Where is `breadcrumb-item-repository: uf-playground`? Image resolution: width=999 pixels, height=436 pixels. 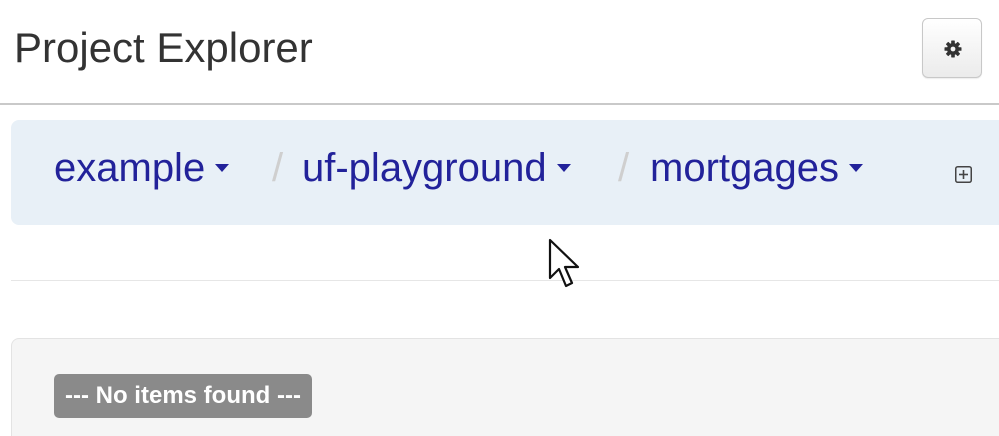
breadcrumb-item-repository: uf-playground is located at coordinates (436, 168).